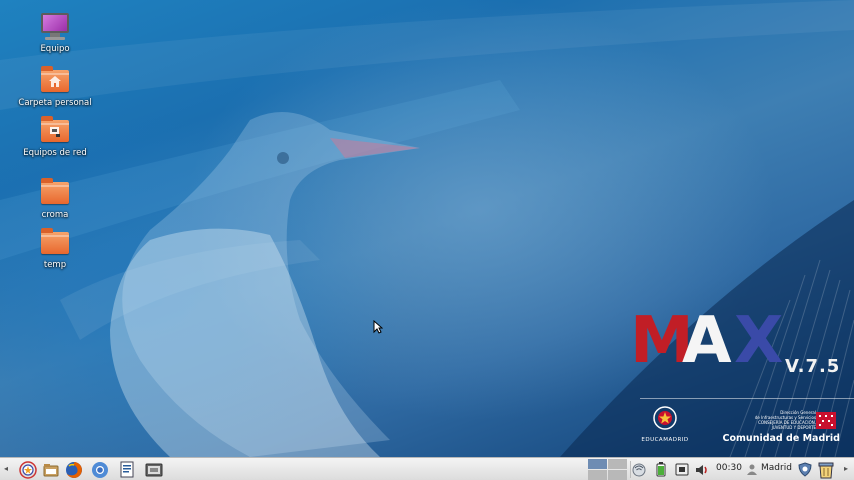  I want to click on network-tray-button, so click(639, 469).